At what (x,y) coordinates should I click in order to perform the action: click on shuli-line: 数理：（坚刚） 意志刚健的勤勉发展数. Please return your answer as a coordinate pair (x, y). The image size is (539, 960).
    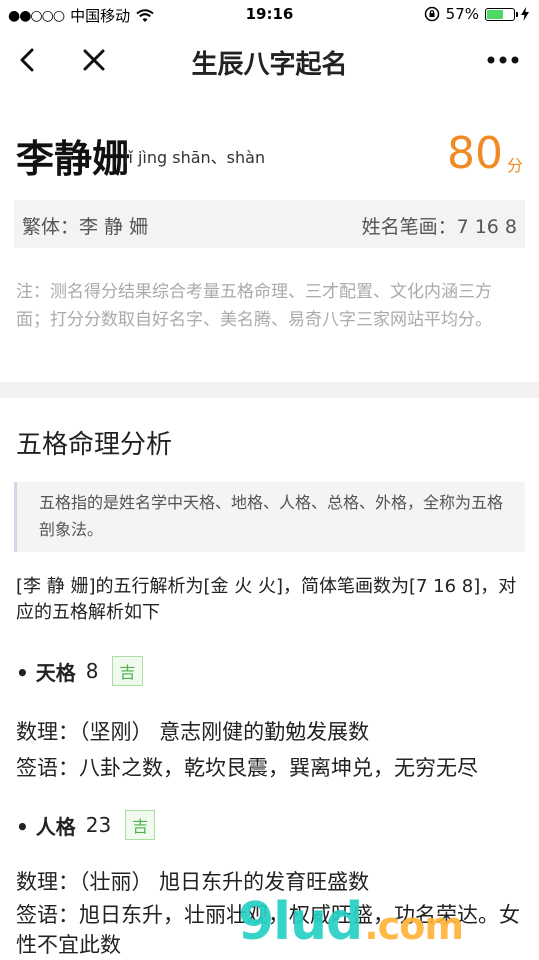
    Looking at the image, I should click on (193, 732).